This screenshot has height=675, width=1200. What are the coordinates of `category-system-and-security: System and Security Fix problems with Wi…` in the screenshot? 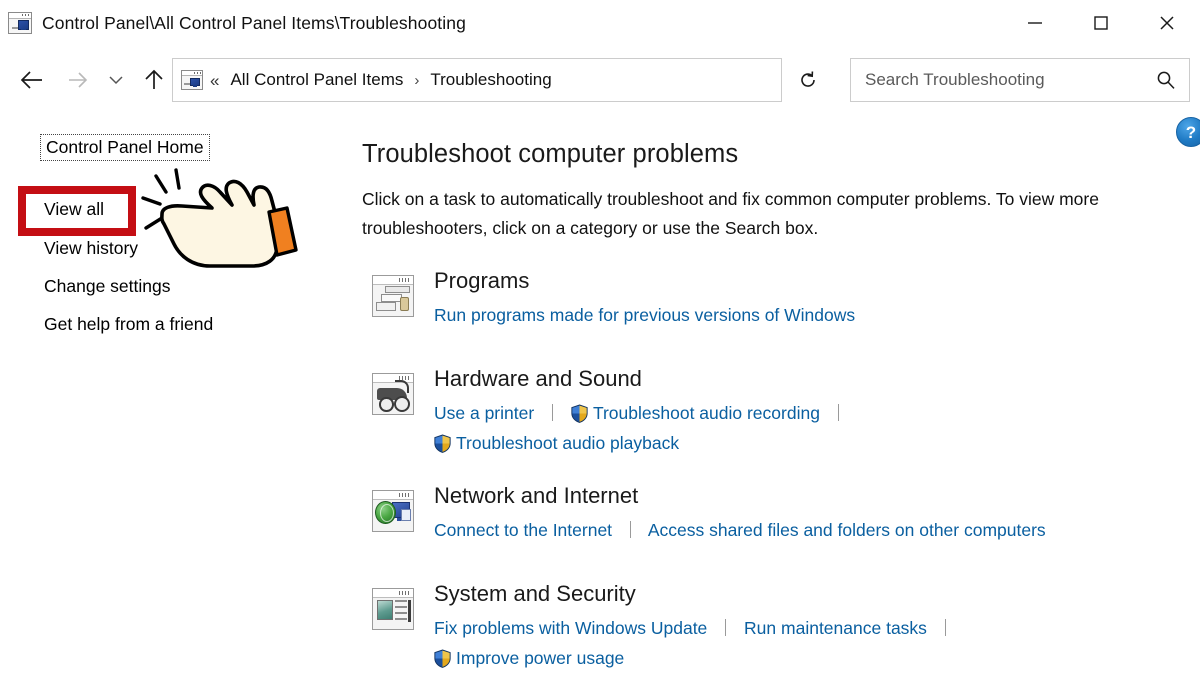 It's located at (772, 627).